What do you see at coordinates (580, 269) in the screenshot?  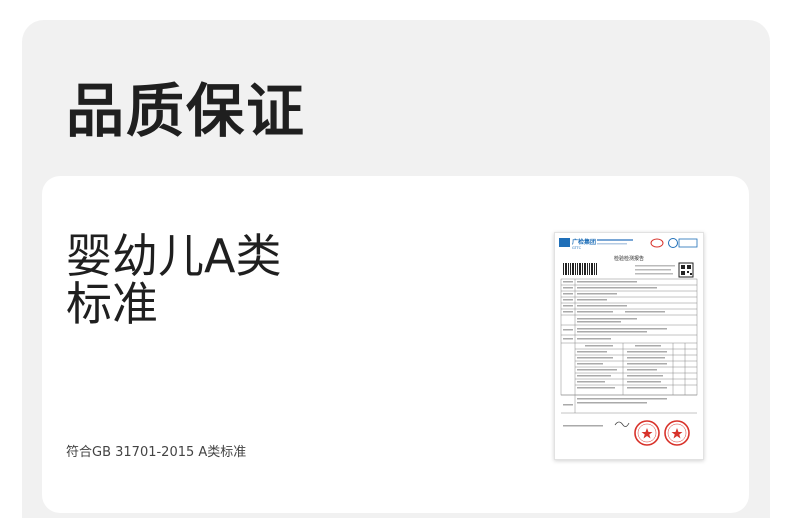 I see `barcode-icon` at bounding box center [580, 269].